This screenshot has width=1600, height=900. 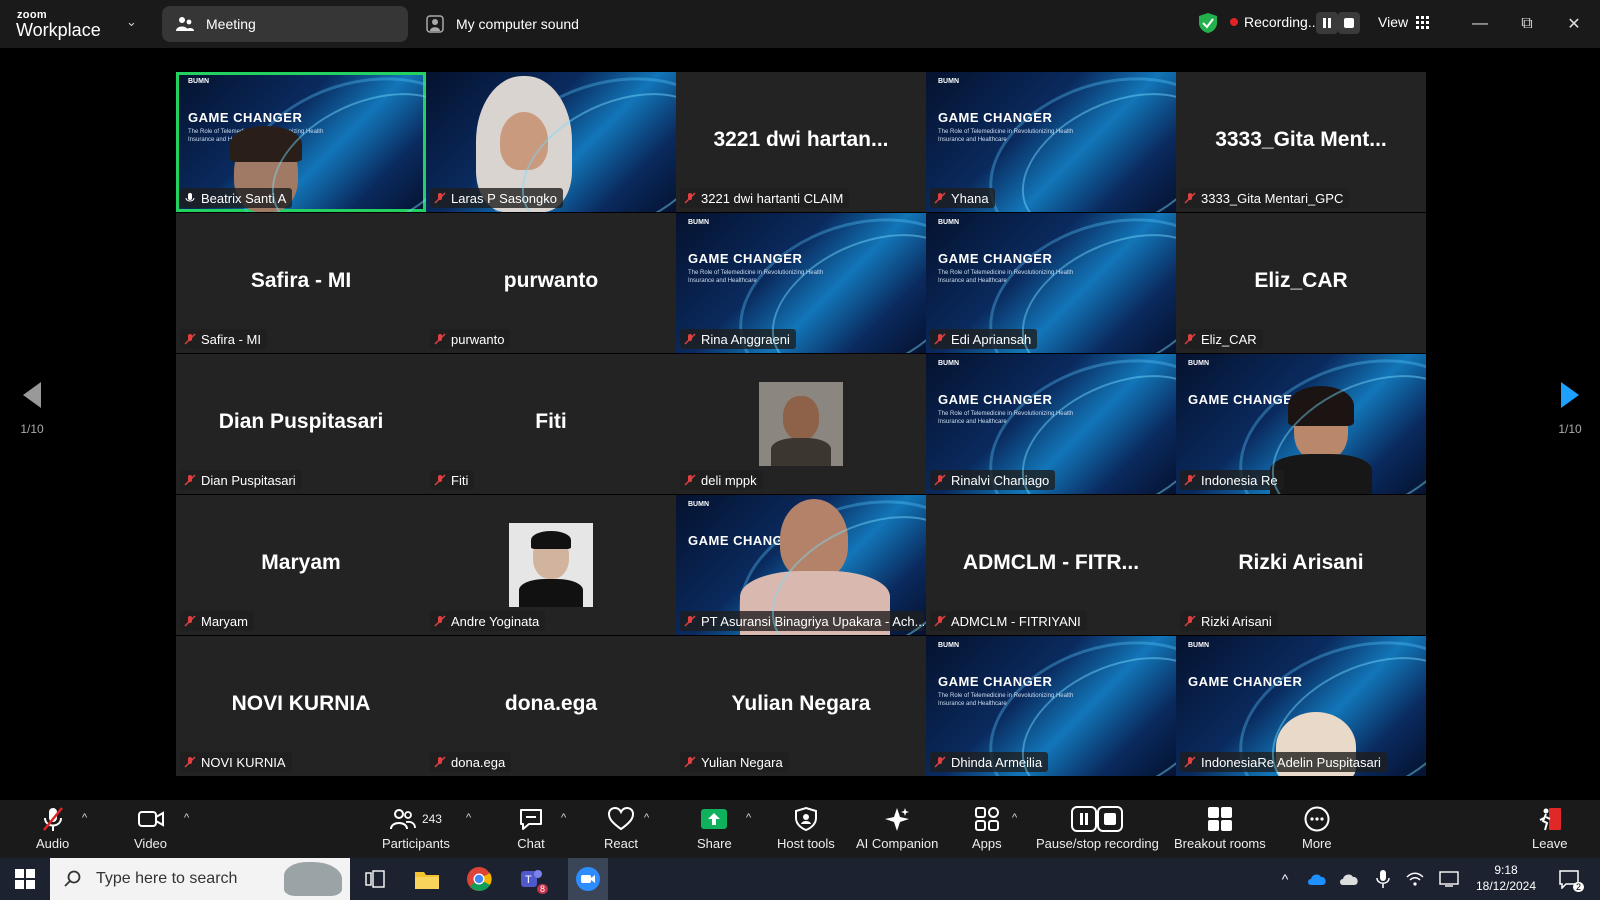 What do you see at coordinates (200, 879) in the screenshot?
I see `taskbar-search-box: Type here to search` at bounding box center [200, 879].